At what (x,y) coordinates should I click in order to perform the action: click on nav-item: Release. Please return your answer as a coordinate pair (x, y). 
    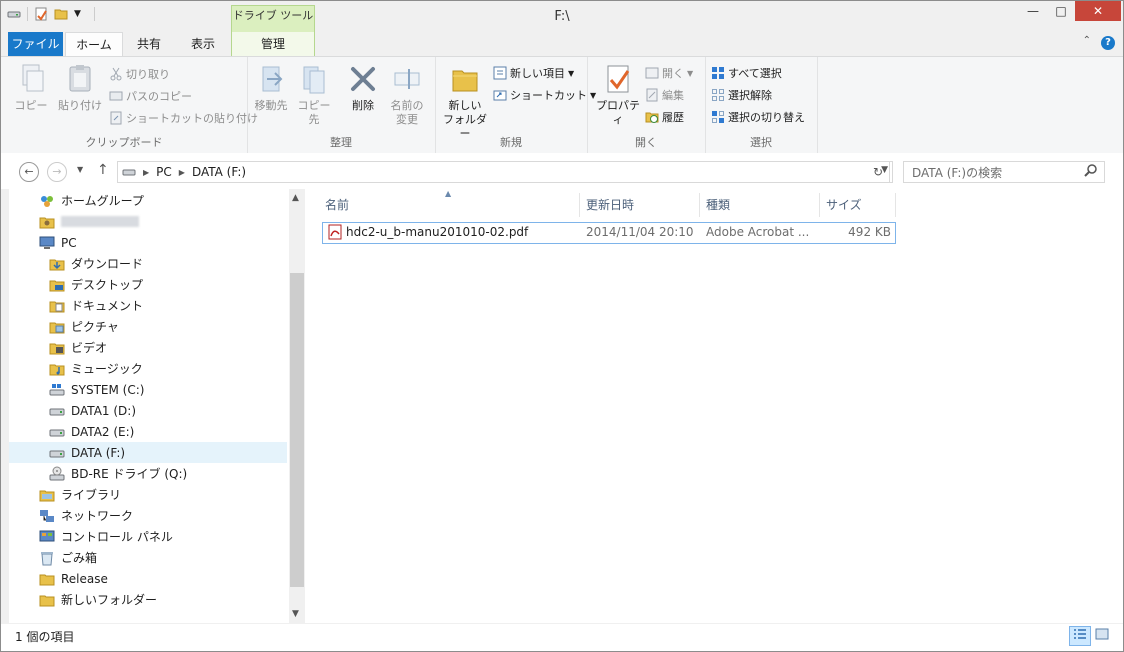
    Looking at the image, I should click on (148, 578).